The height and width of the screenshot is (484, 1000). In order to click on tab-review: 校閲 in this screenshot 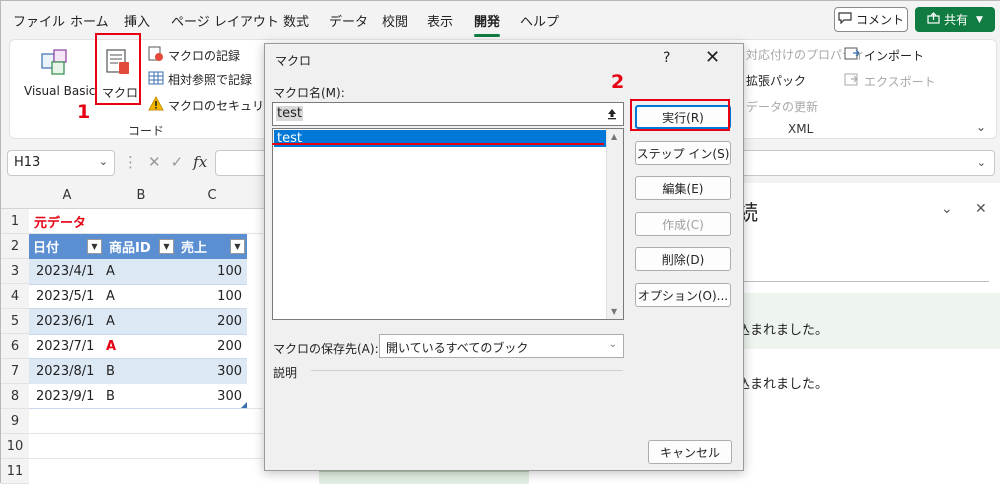, I will do `click(395, 20)`.